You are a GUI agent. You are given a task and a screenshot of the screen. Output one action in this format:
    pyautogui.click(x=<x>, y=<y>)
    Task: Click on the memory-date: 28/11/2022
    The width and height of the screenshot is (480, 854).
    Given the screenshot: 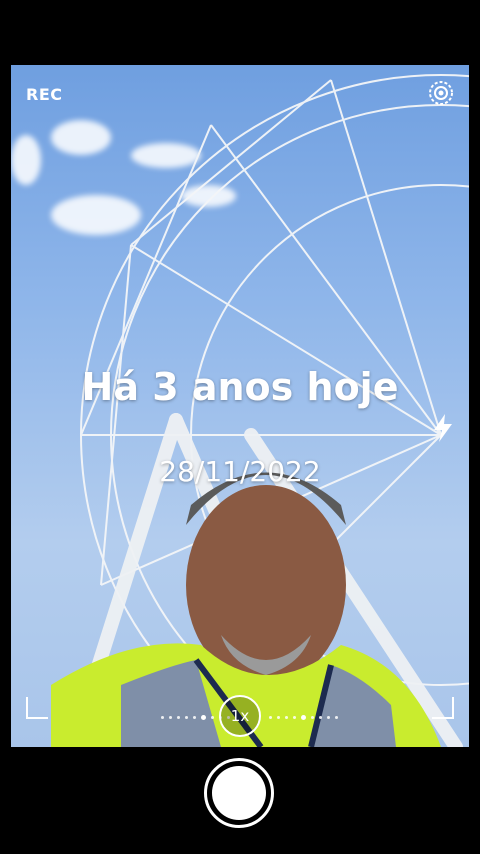 What is the action you would take?
    pyautogui.click(x=240, y=471)
    